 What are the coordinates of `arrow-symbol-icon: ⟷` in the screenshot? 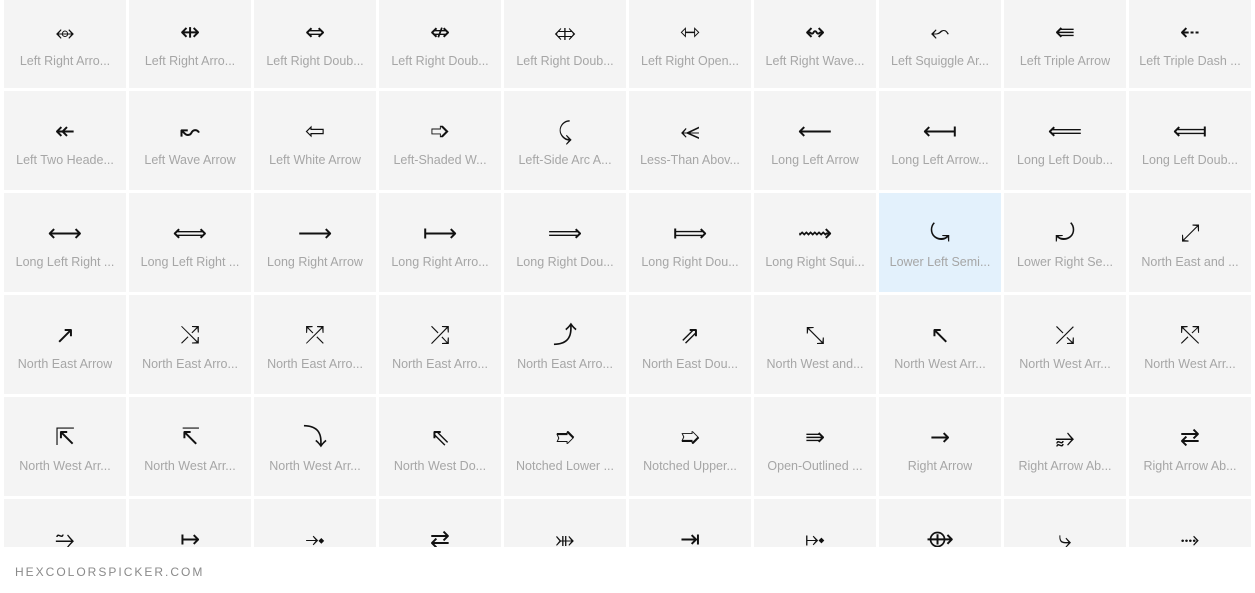 It's located at (65, 233).